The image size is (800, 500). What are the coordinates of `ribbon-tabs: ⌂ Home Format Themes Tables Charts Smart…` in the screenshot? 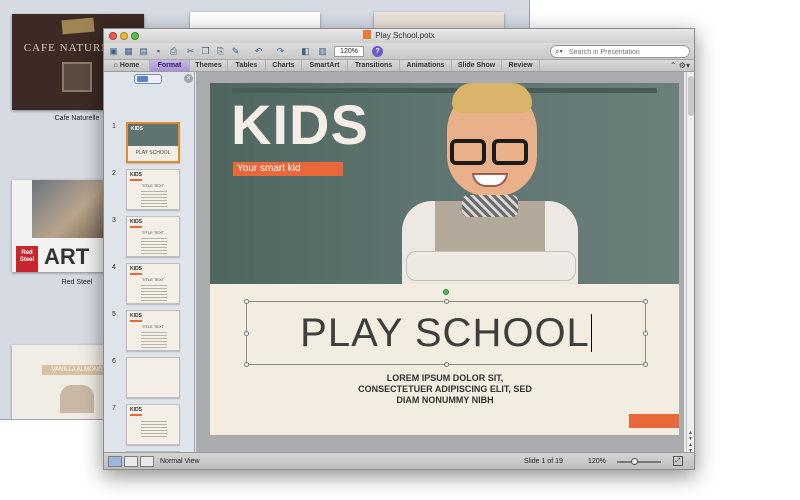 It's located at (399, 66).